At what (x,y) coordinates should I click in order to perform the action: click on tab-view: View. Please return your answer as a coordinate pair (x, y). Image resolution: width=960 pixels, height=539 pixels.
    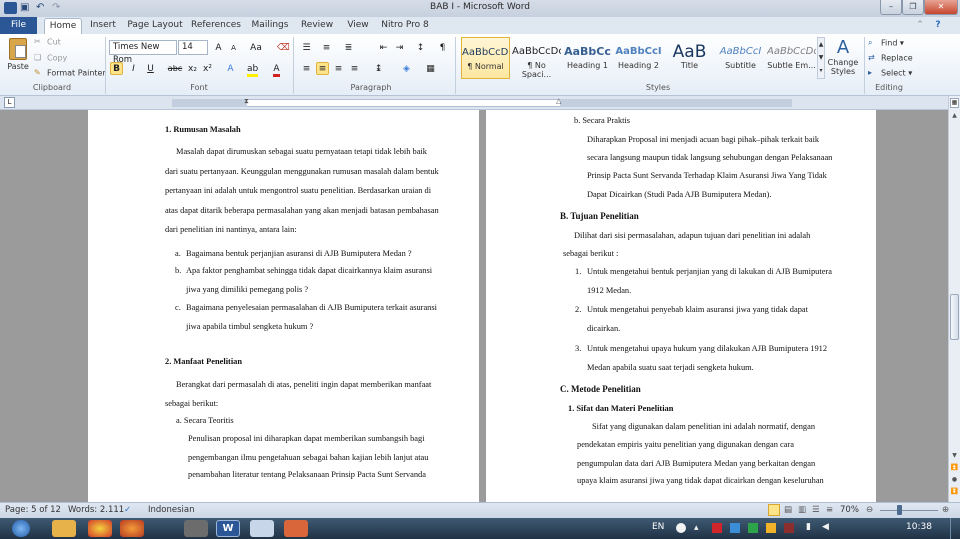
    Looking at the image, I should click on (358, 26).